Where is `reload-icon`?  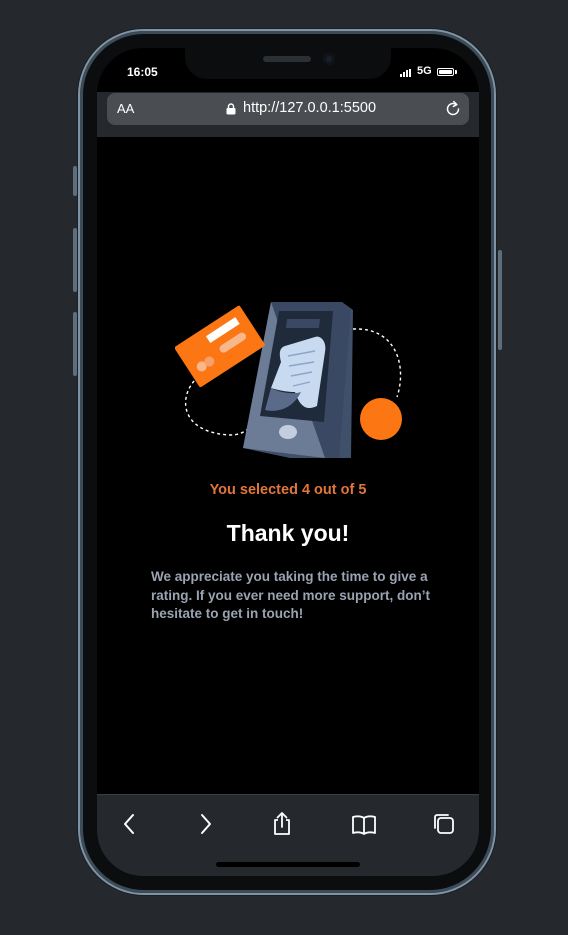
reload-icon is located at coordinates (453, 109).